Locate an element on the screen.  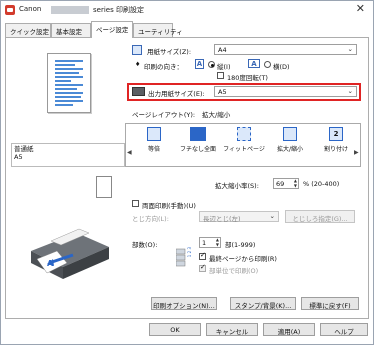
defaults-button: 標準に戻す(F) is located at coordinates (330, 303).